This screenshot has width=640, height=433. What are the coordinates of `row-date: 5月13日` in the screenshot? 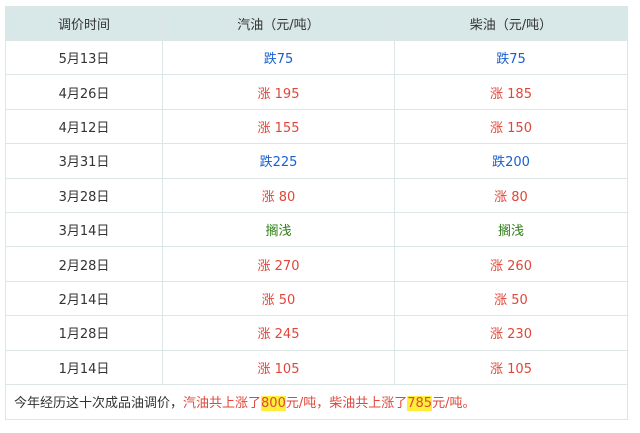 It's located at (84, 57).